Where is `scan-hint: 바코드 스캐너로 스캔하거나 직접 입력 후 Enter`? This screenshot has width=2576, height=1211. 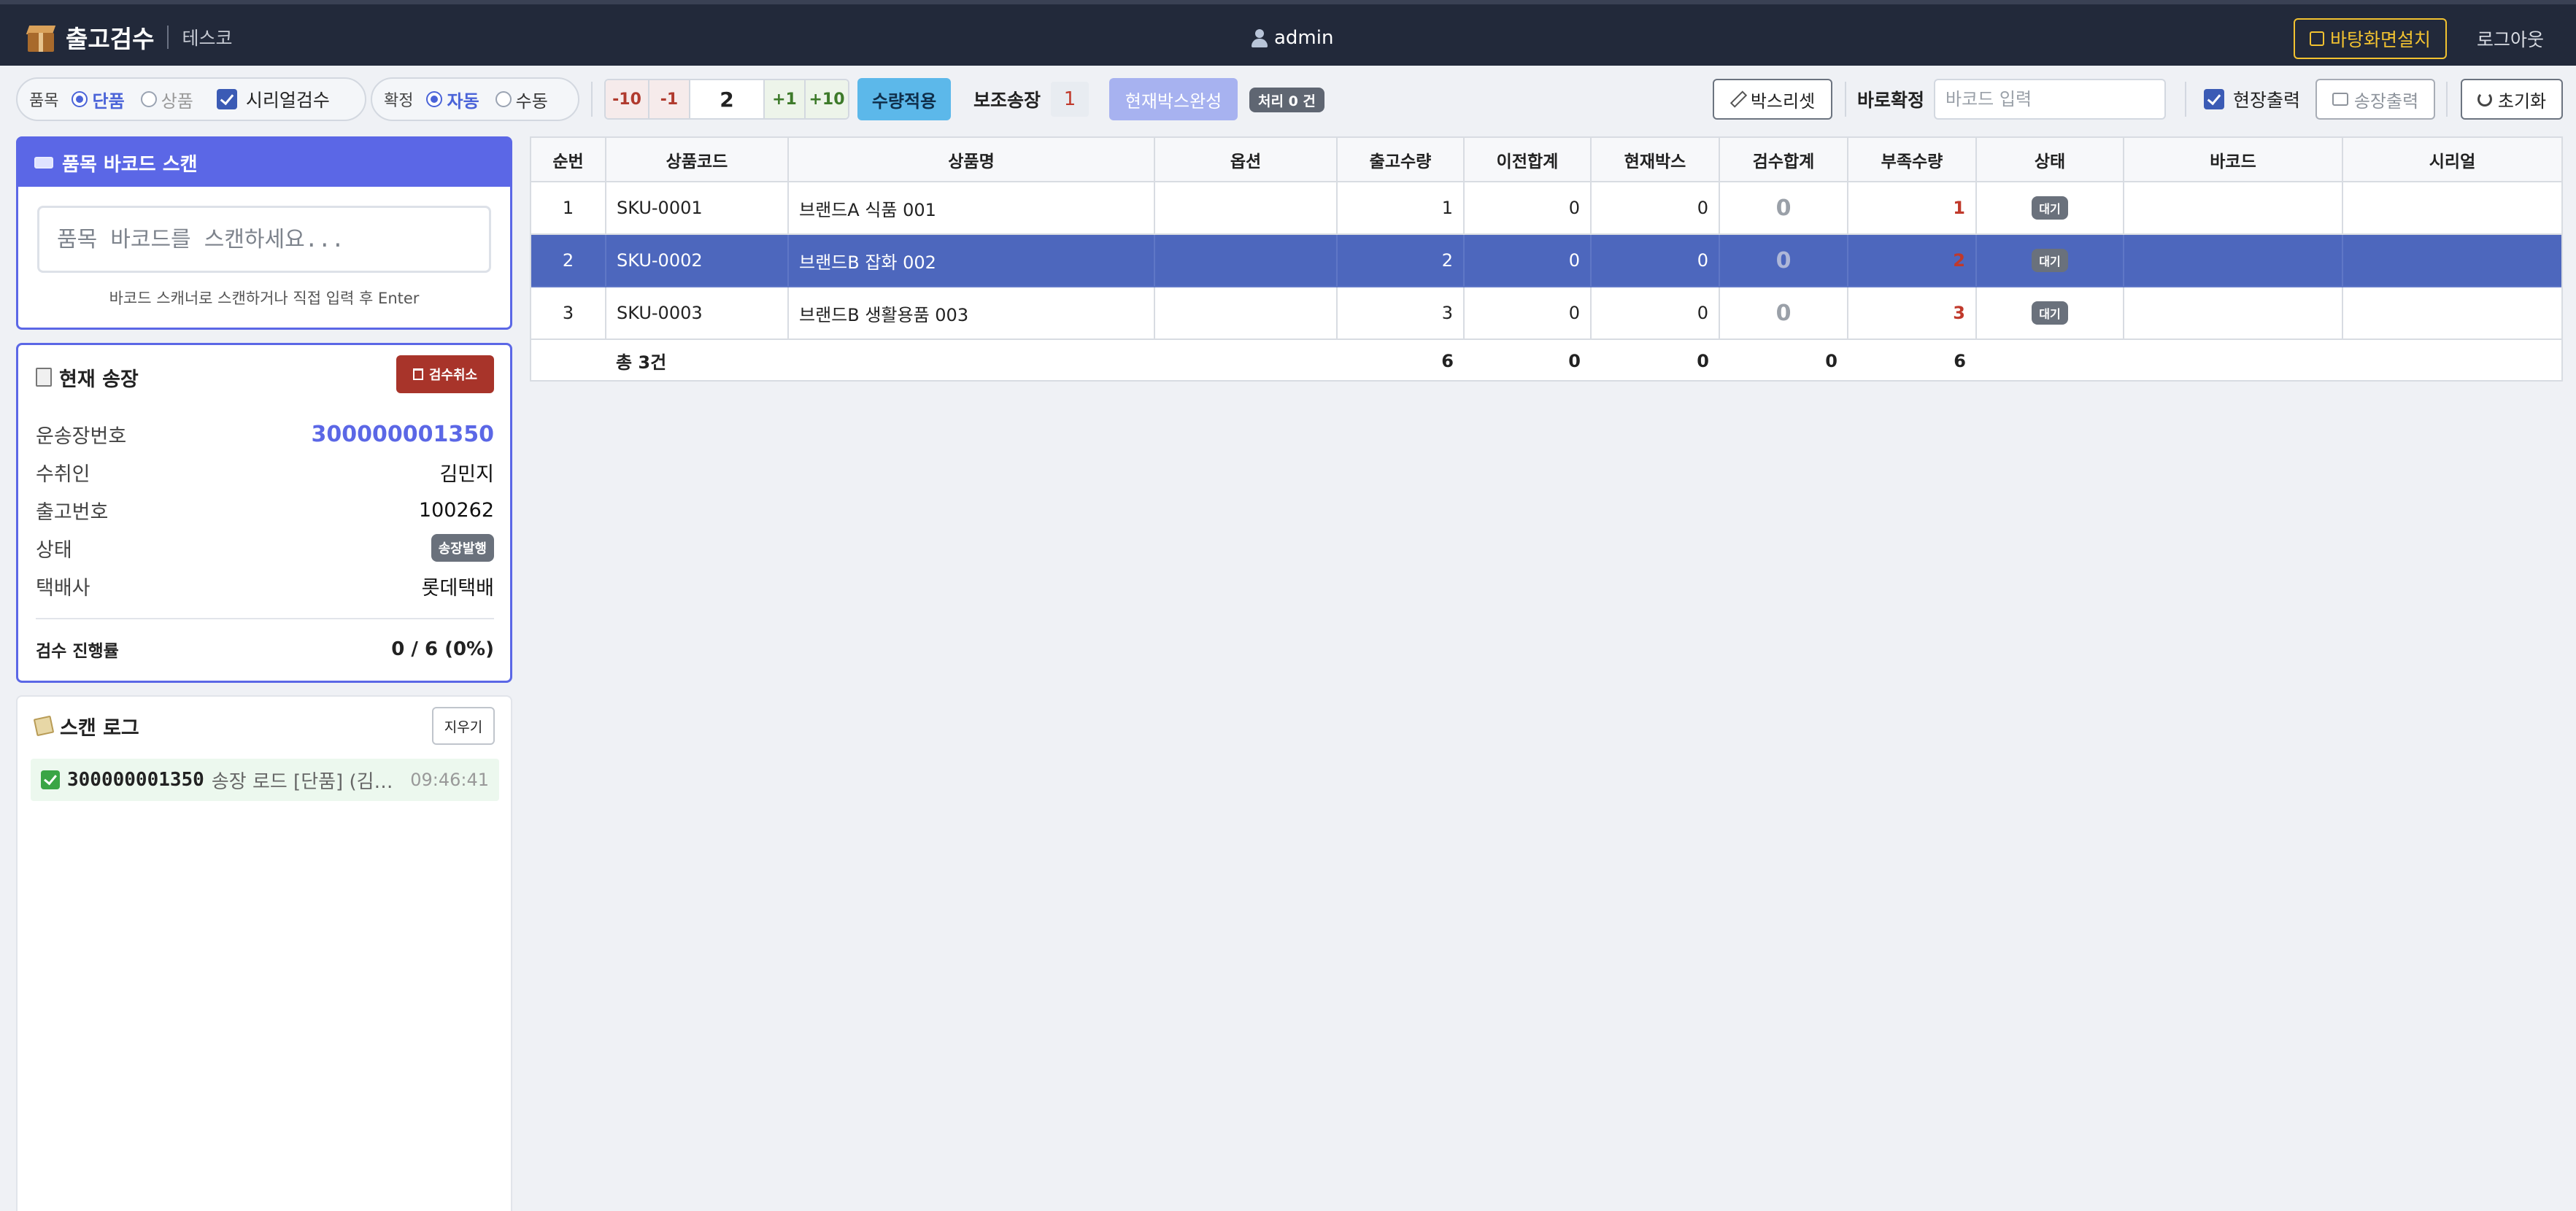 scan-hint: 바코드 스캐너로 스캔하거나 직접 입력 후 Enter is located at coordinates (264, 298).